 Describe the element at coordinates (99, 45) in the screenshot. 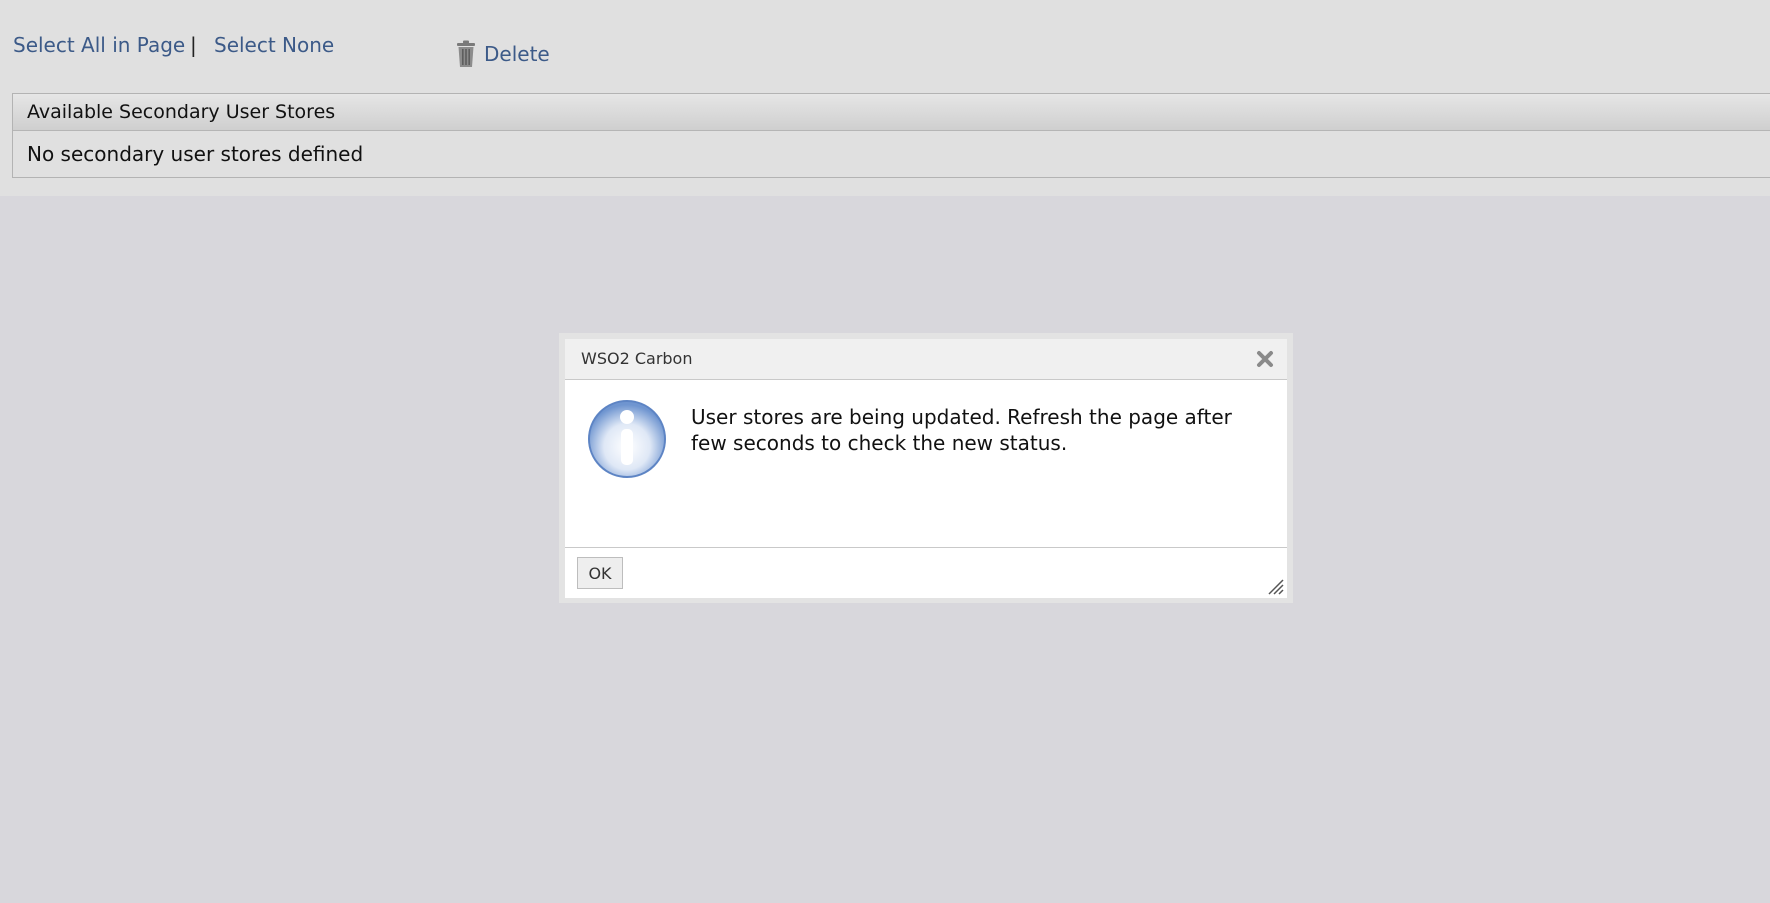

I see `select-all-link: Select All in Page` at that location.